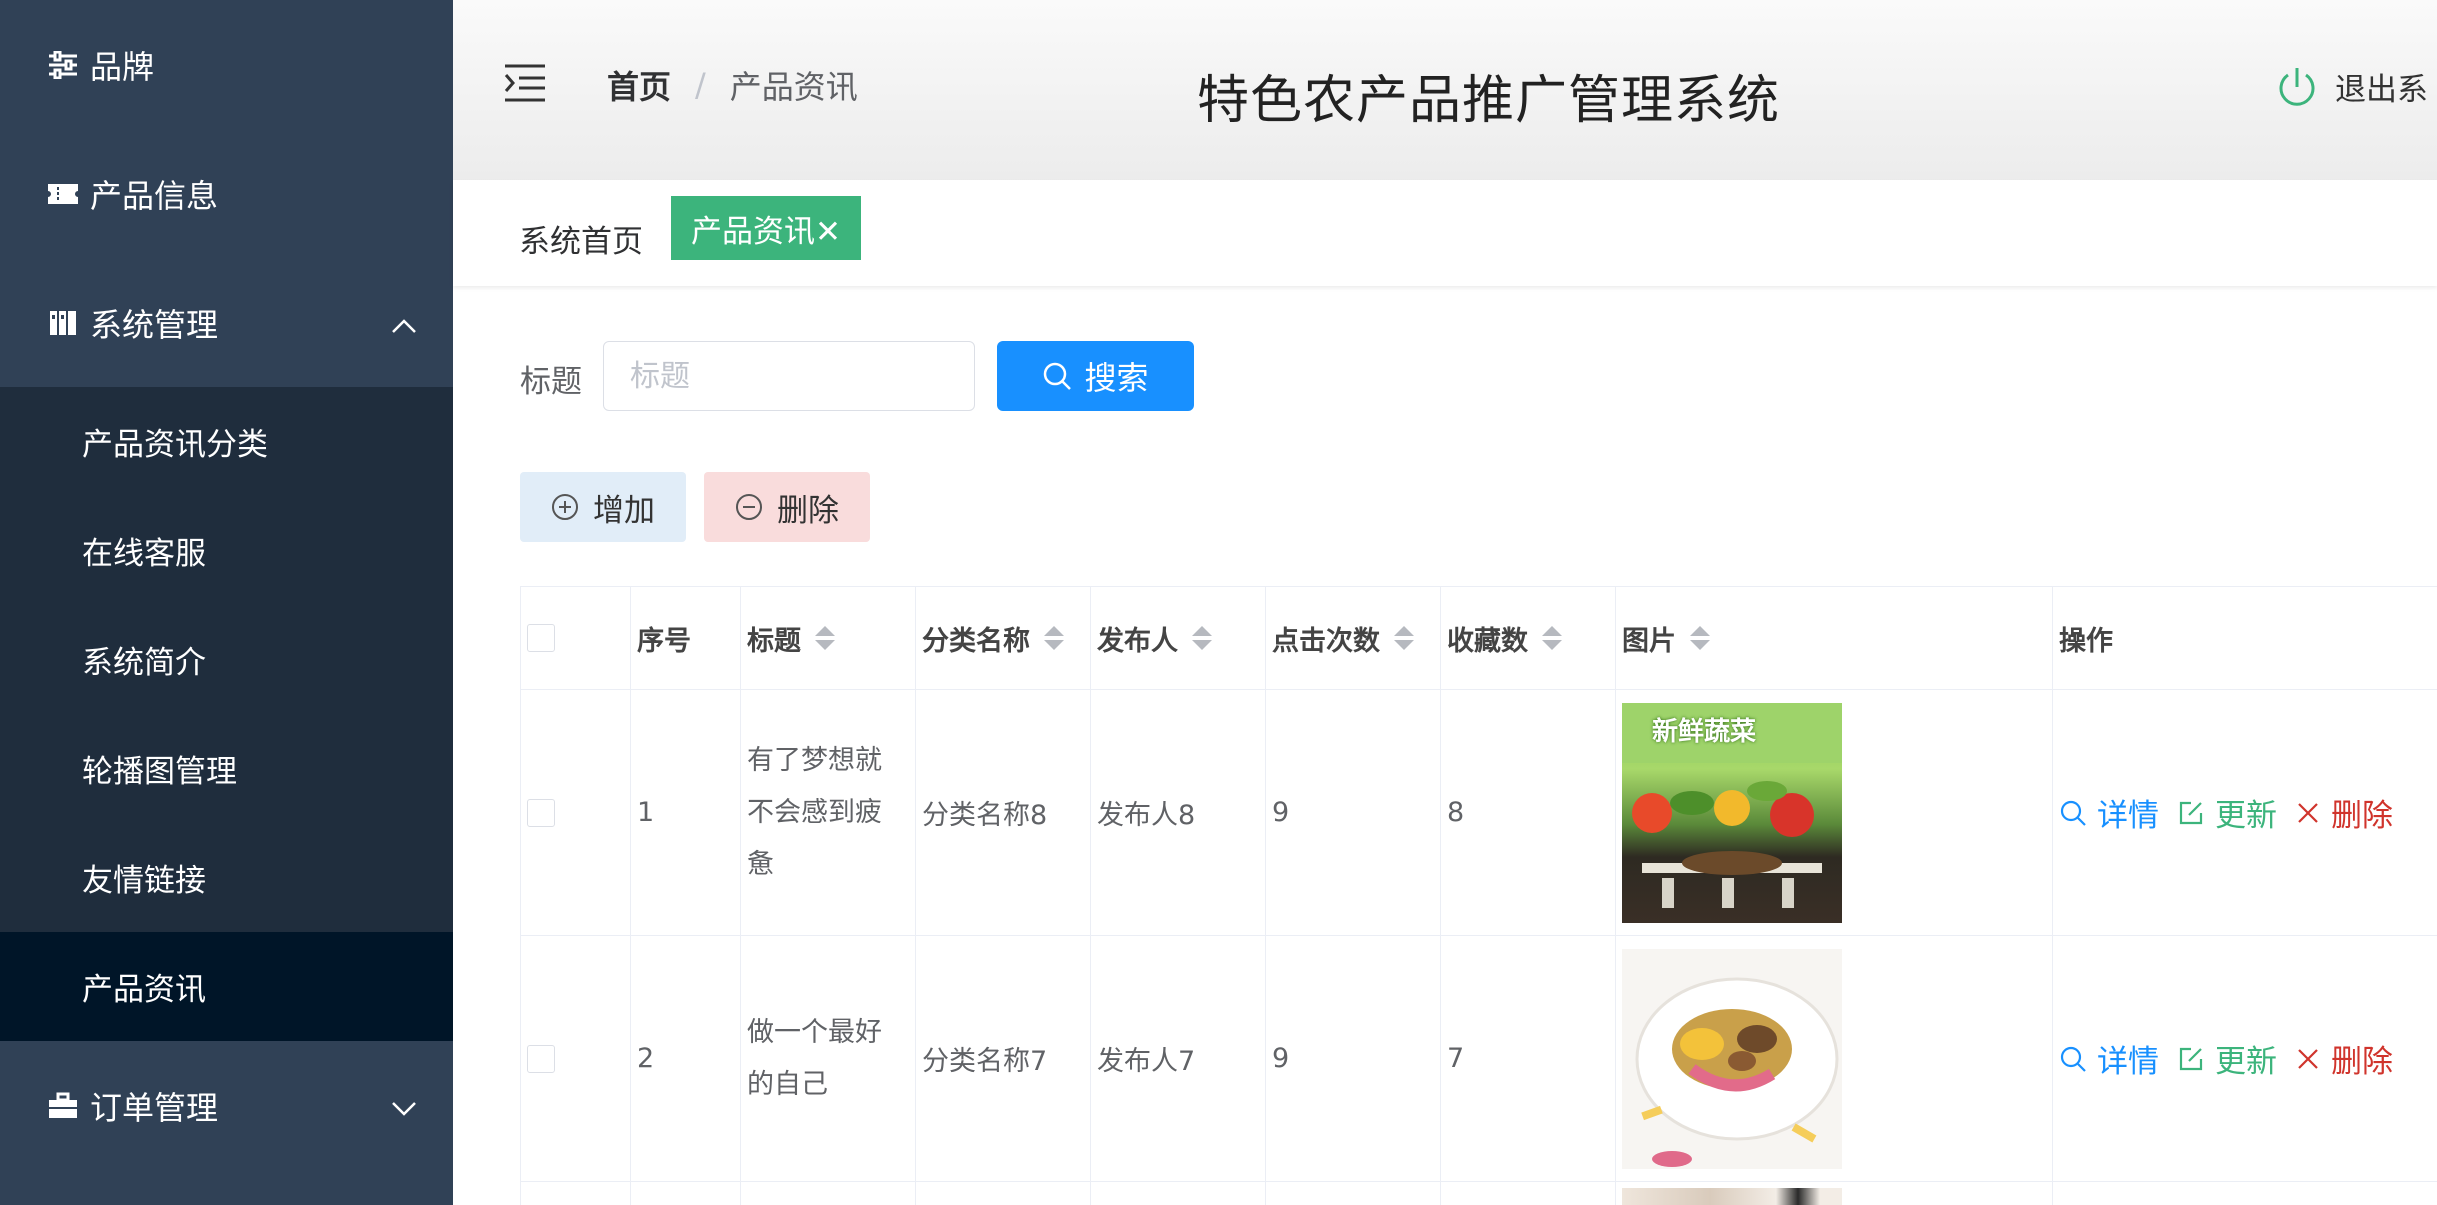 This screenshot has width=2437, height=1205. Describe the element at coordinates (1649, 641) in the screenshot. I see `column-header-label: 图片` at that location.